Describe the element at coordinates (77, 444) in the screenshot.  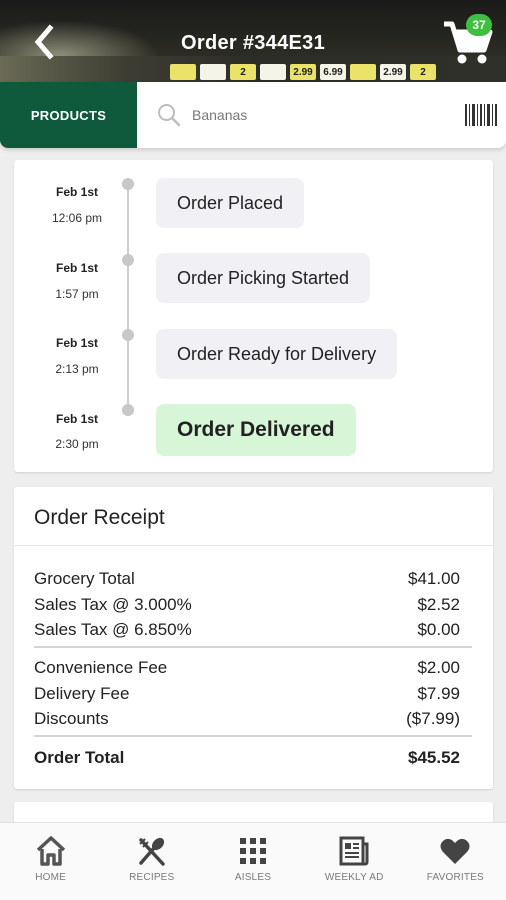
I see `timeline-time: 2:30 pm` at that location.